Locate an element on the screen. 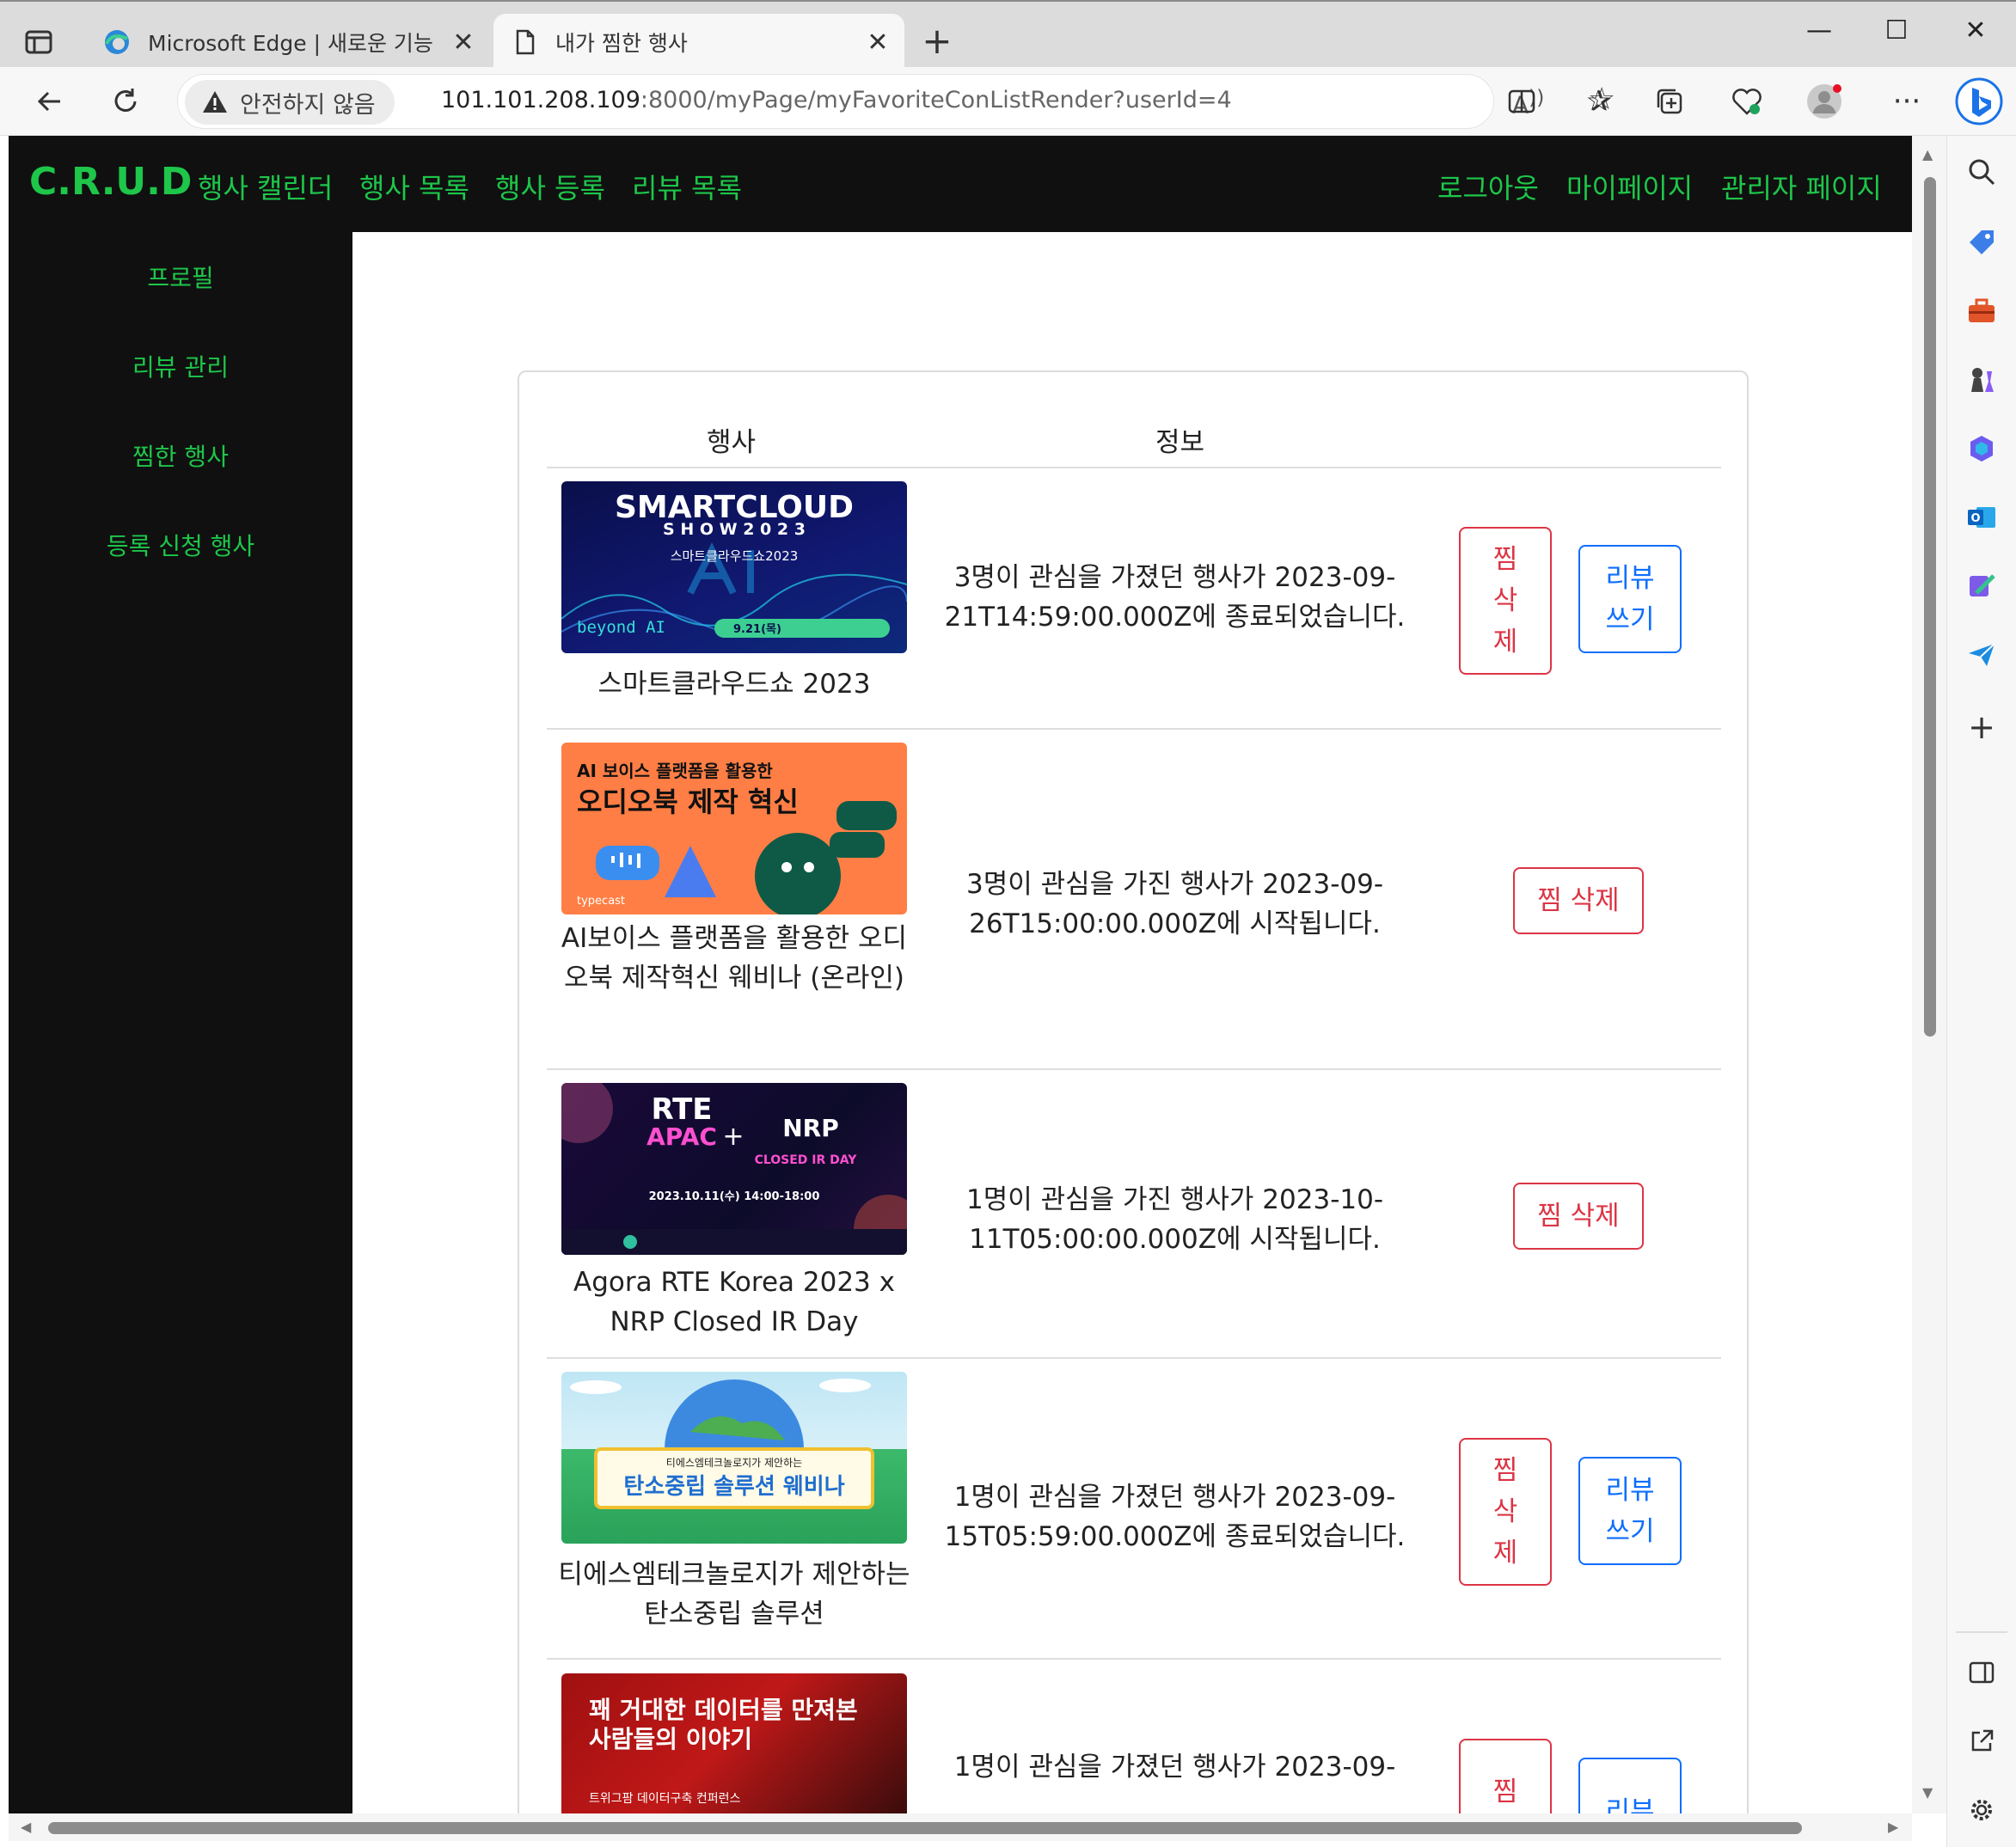  horizontal-scrollbar: ◀ ▶ is located at coordinates (960, 1827).